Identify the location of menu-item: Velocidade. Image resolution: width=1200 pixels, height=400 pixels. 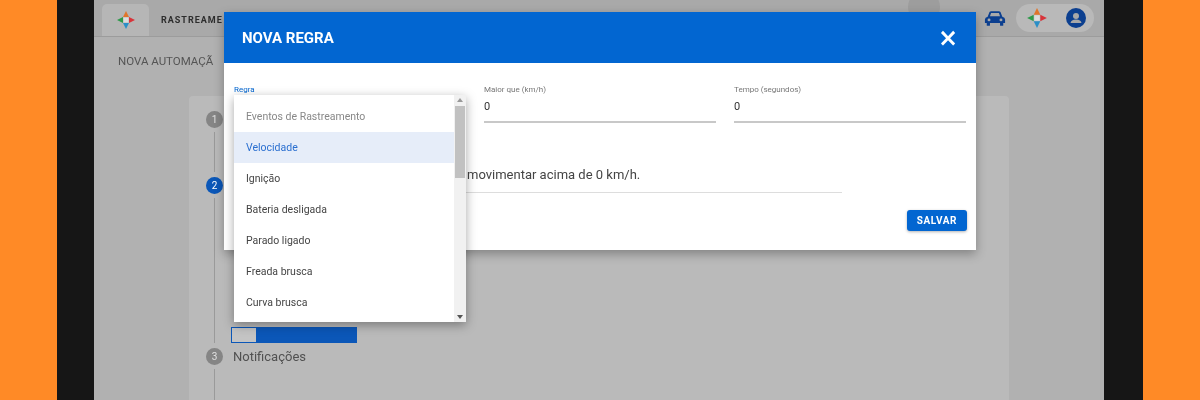
(344, 147).